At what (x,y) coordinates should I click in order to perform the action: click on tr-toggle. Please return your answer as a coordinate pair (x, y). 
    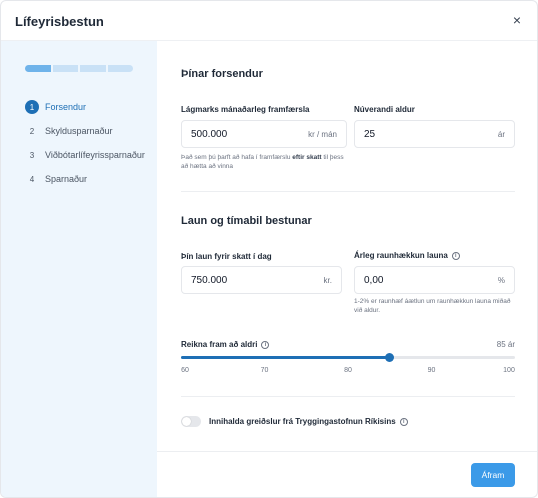
    Looking at the image, I should click on (191, 421).